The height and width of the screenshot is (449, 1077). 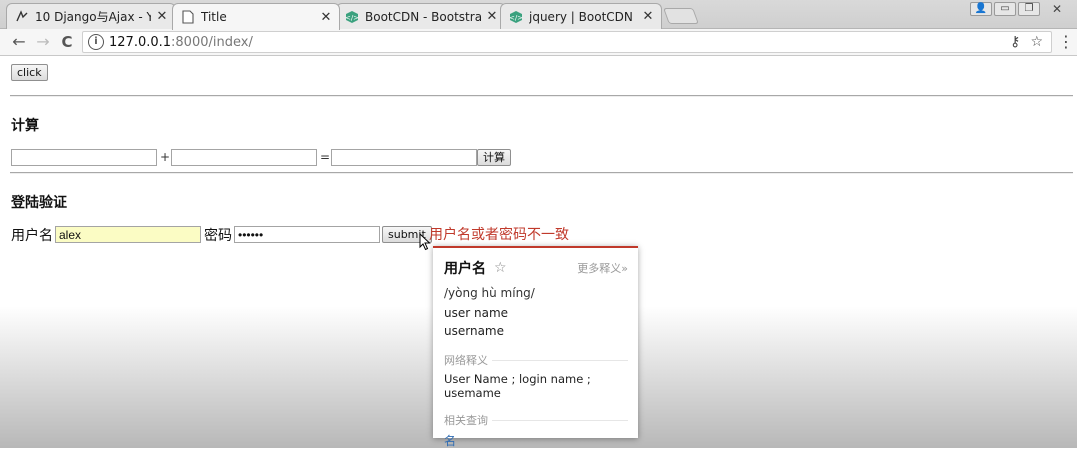 I want to click on info-icon: i, so click(x=96, y=42).